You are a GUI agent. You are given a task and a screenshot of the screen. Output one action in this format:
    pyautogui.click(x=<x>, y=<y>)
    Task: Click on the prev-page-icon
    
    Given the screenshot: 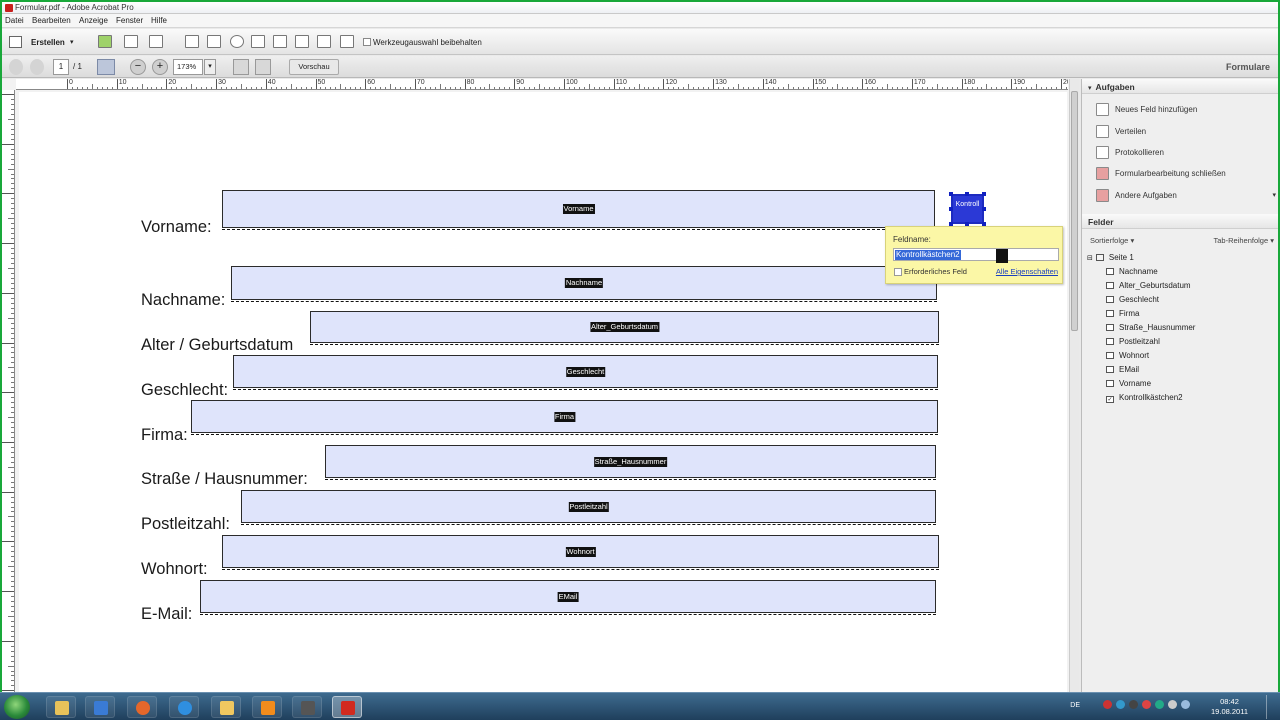 What is the action you would take?
    pyautogui.click(x=16, y=67)
    